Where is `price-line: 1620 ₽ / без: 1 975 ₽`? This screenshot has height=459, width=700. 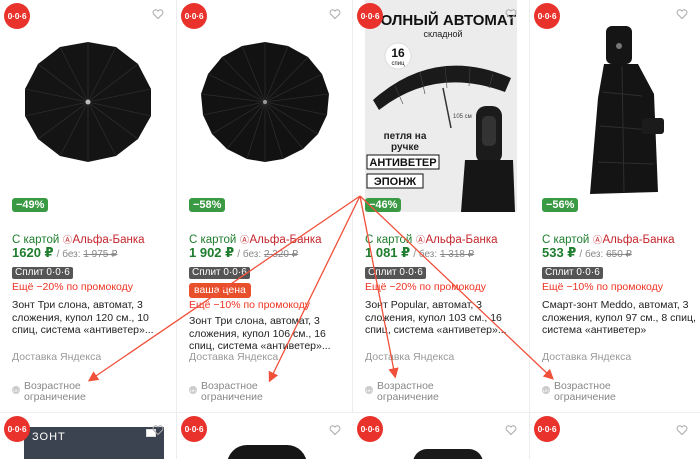
price-line: 1620 ₽ / без: 1 975 ₽ is located at coordinates (92, 254).